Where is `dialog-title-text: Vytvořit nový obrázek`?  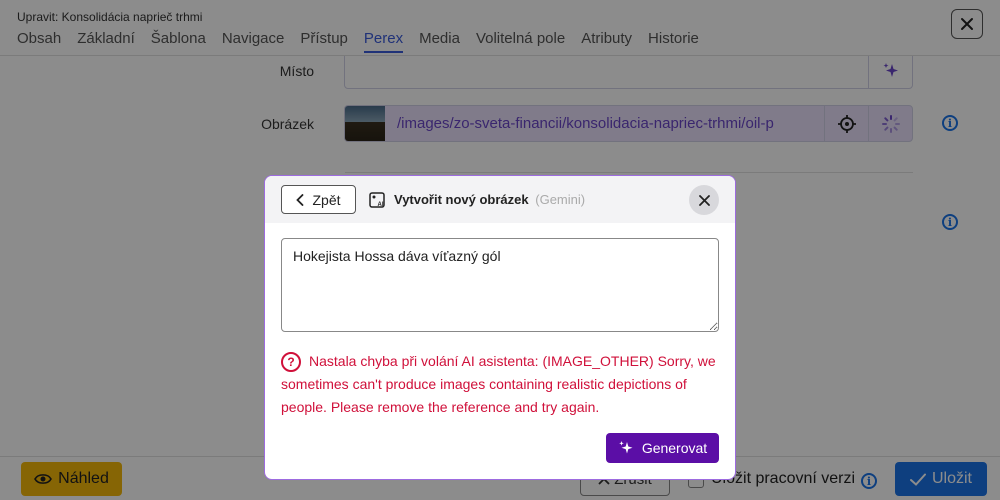
dialog-title-text: Vytvořit nový obrázek is located at coordinates (461, 199).